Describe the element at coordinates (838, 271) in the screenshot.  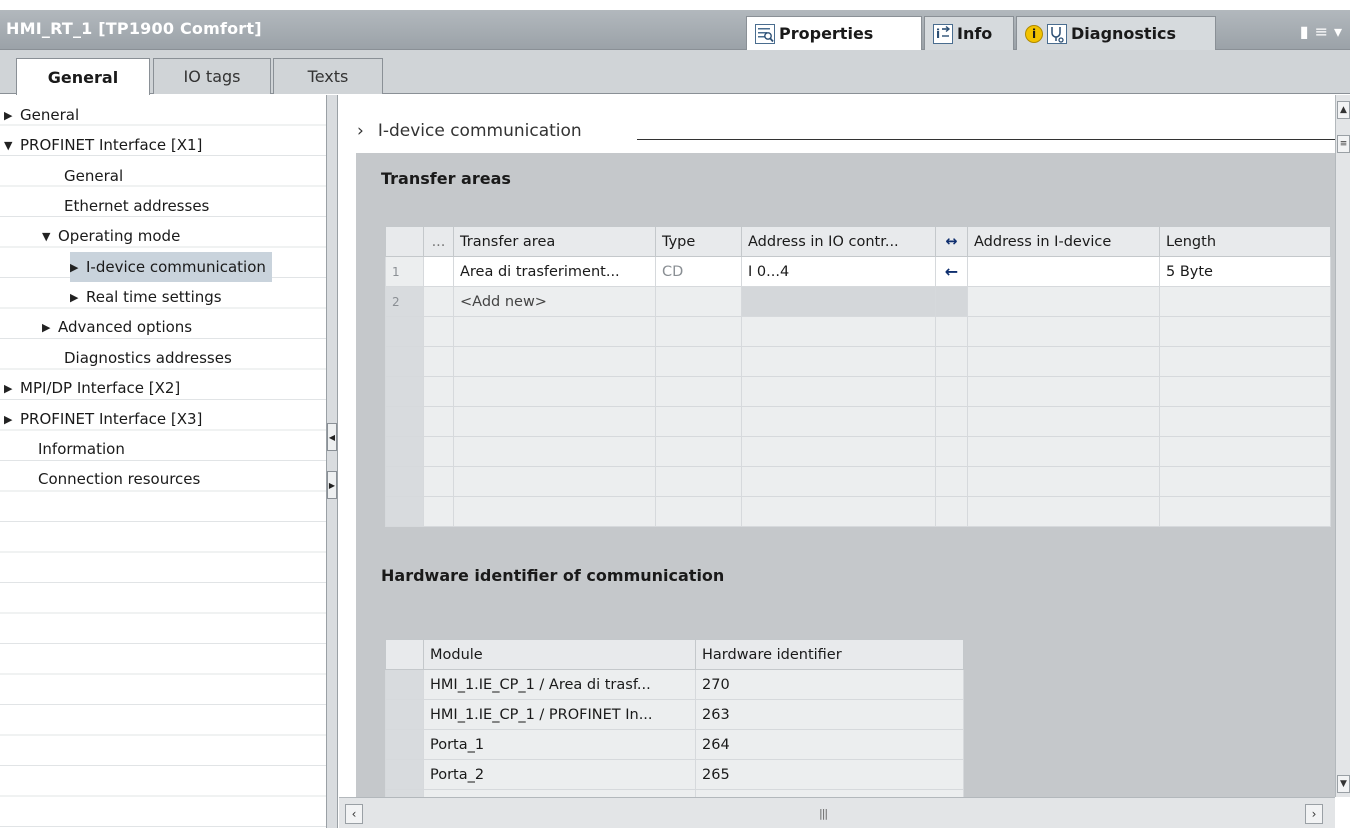
I see `io-controller-address: I 0...4` at that location.